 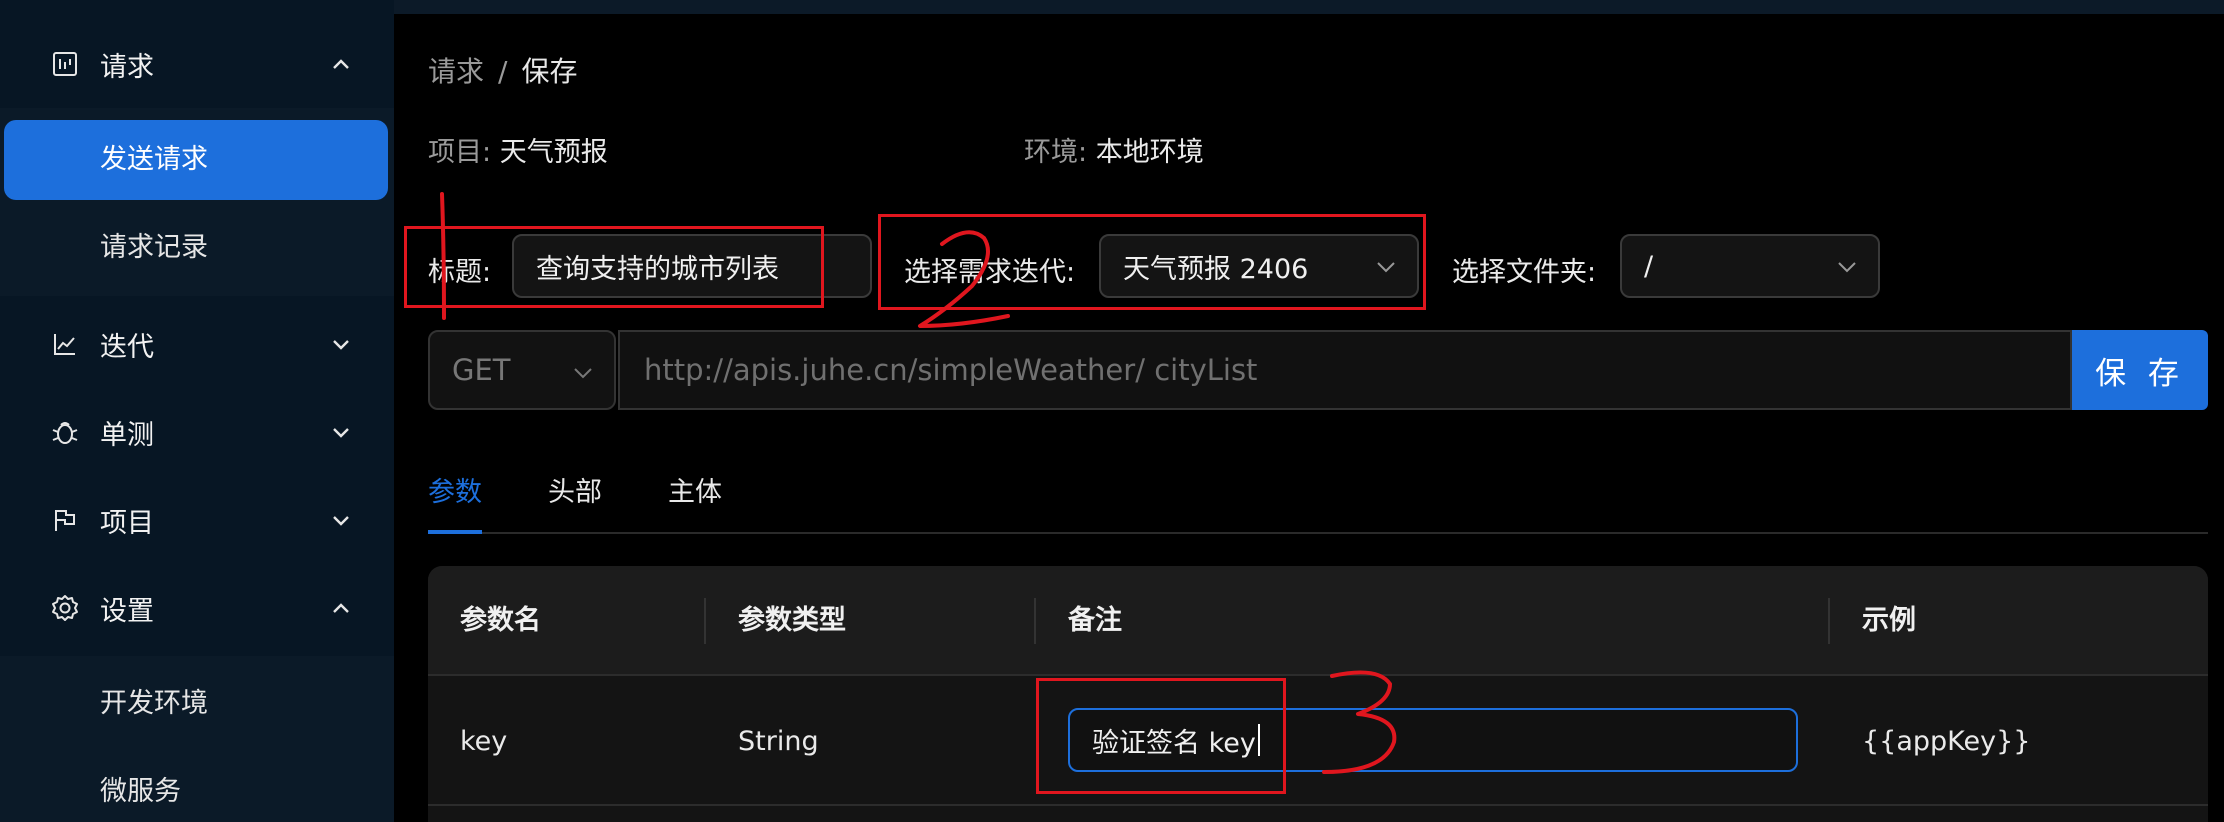 I want to click on project-value: 天气预报, so click(x=553, y=152).